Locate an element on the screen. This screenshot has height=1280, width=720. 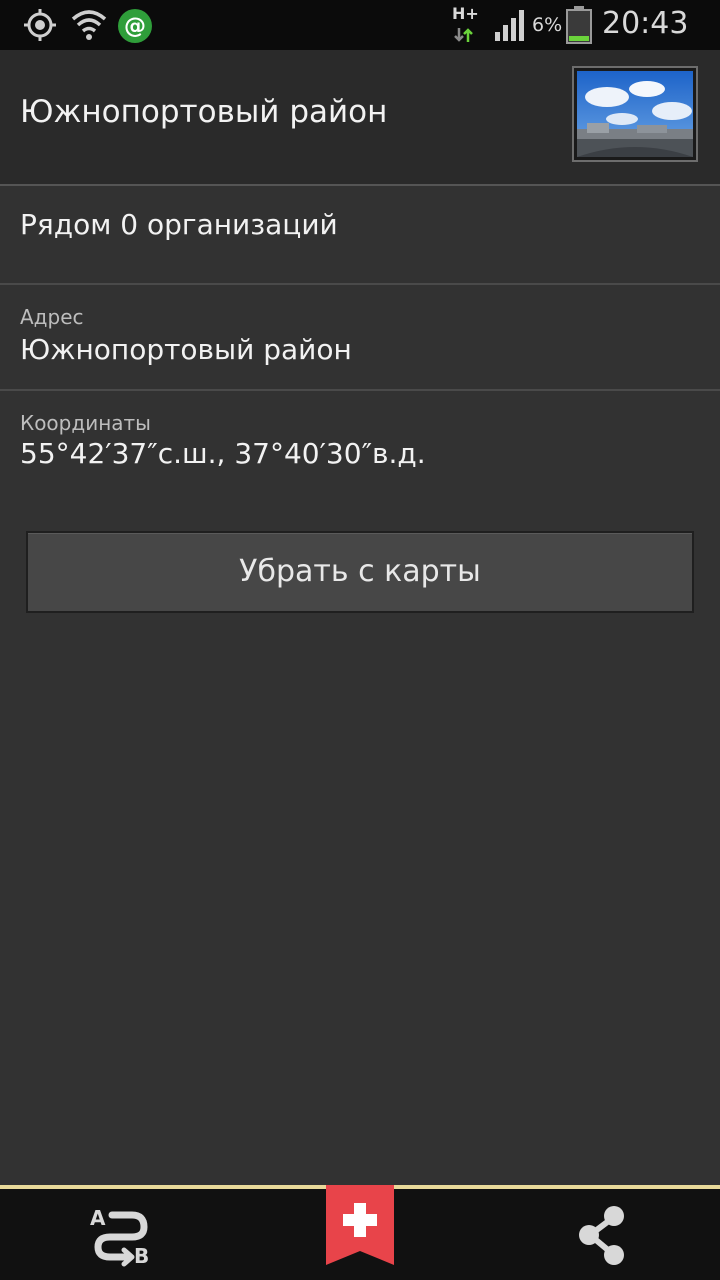
place-title: Южнопортовый район is located at coordinates (204, 112).